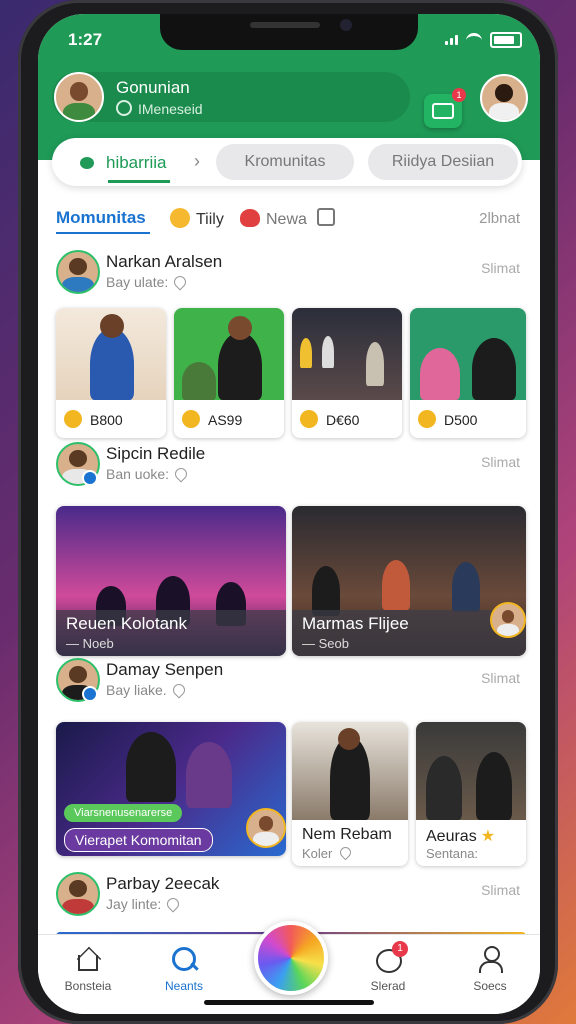 Image resolution: width=576 pixels, height=1024 pixels. I want to click on phone-notch, so click(289, 32).